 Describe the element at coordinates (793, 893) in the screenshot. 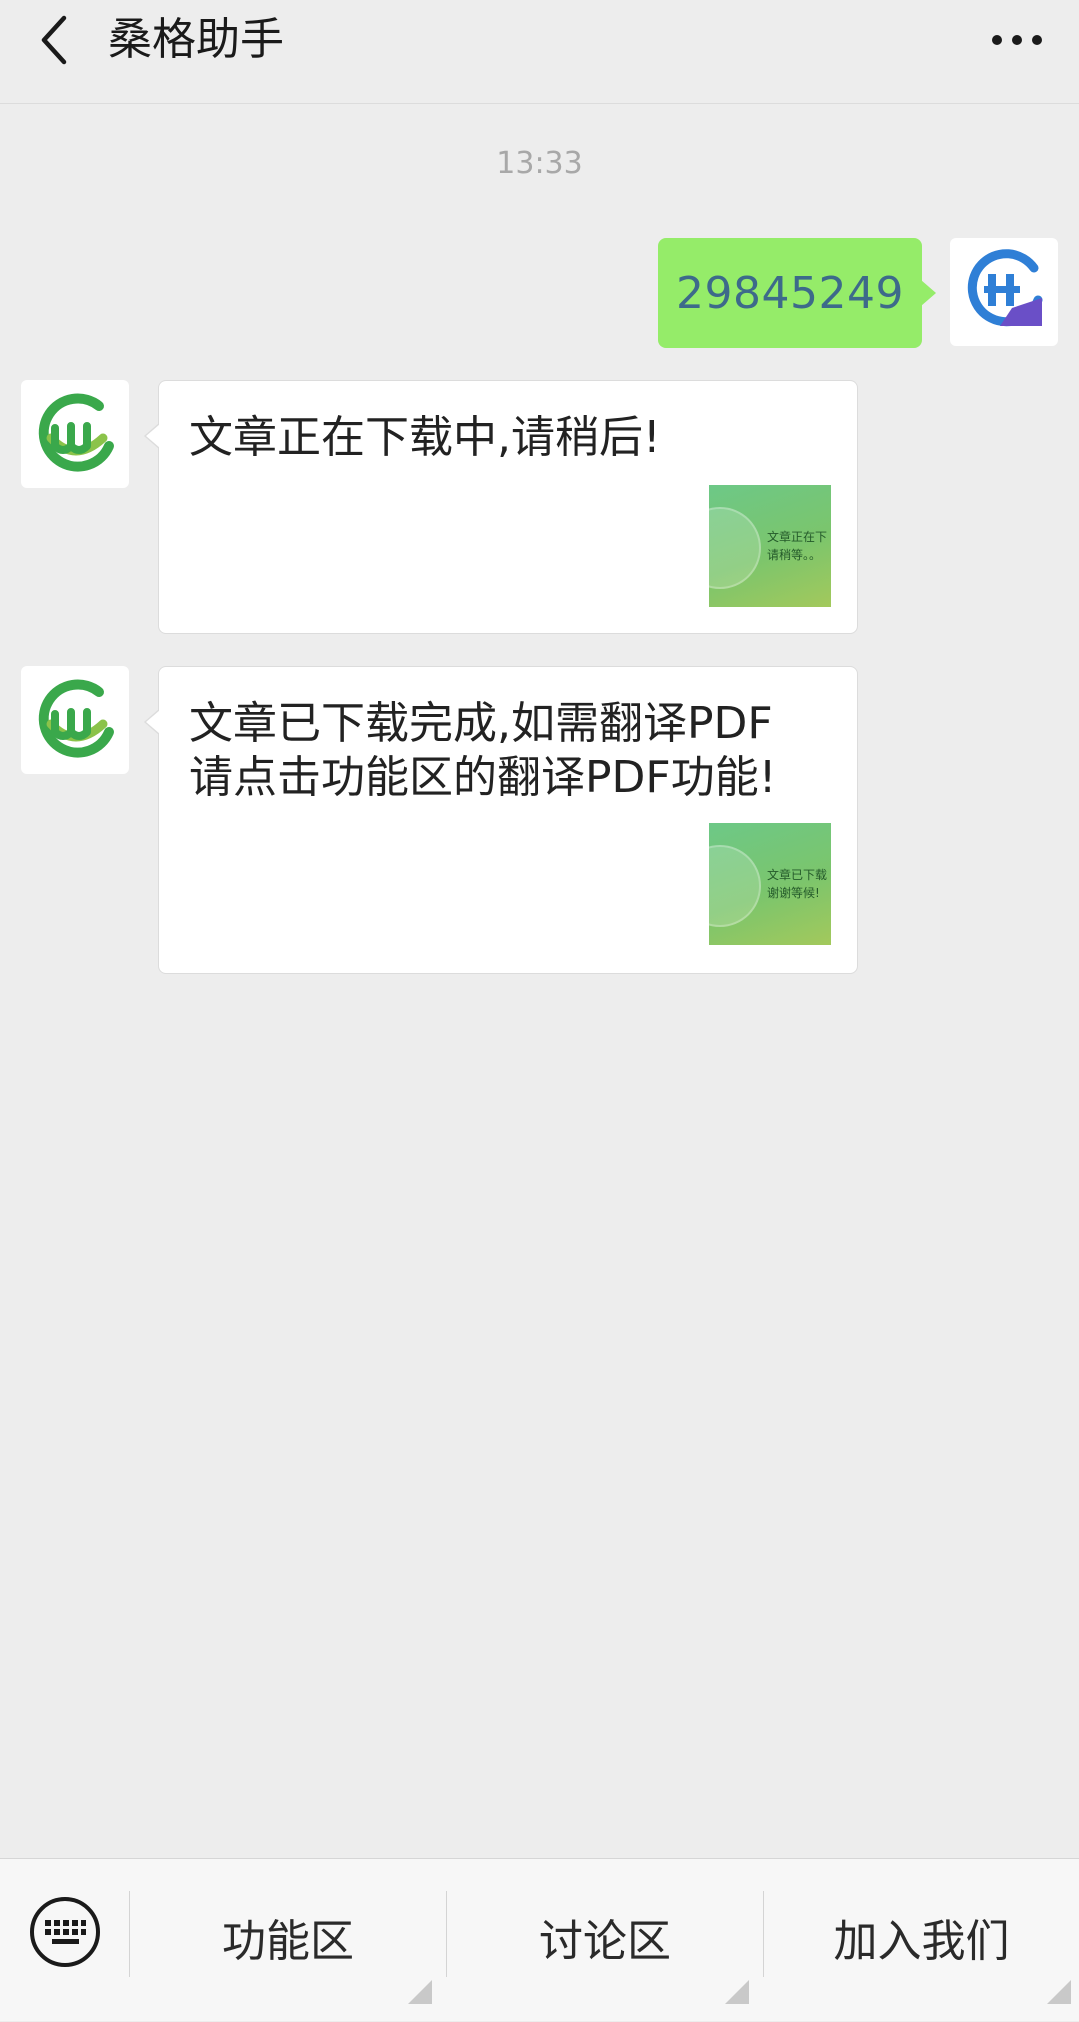

I see `thumbnail-caption: 谢谢等候!` at that location.